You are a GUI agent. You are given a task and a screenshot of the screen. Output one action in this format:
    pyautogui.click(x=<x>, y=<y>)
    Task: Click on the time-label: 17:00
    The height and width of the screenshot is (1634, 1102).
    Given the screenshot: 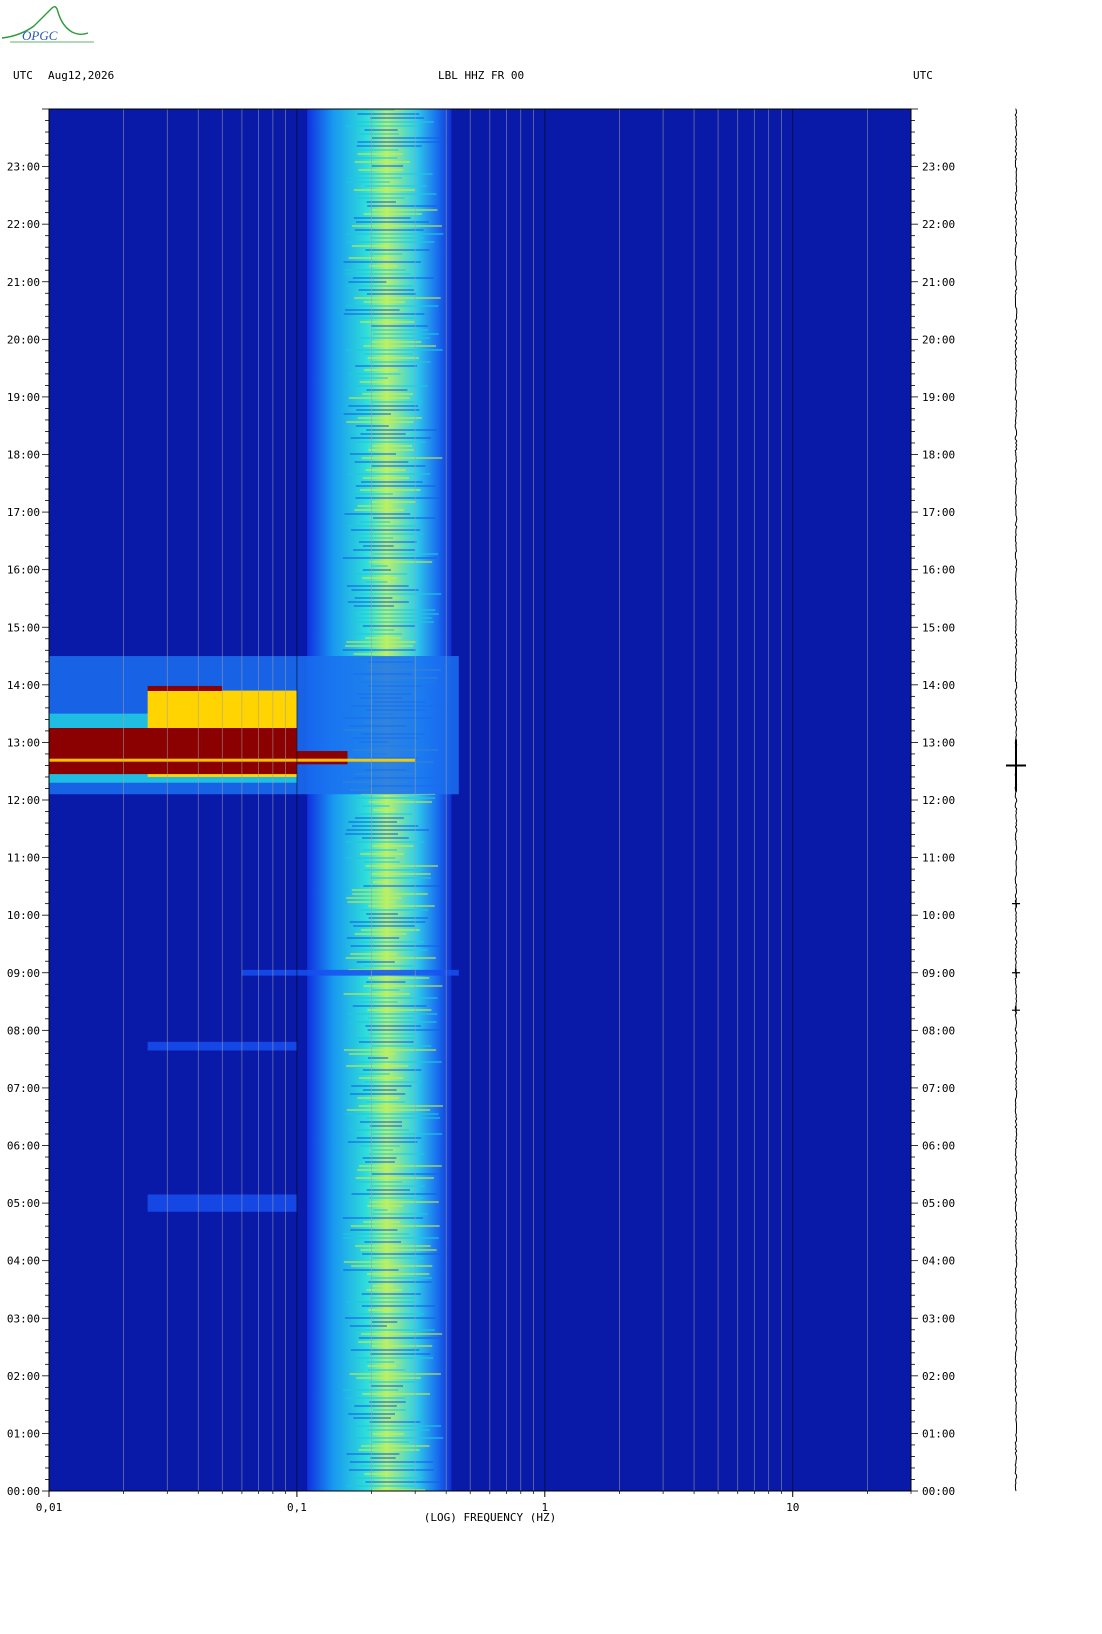 What is the action you would take?
    pyautogui.click(x=23, y=512)
    